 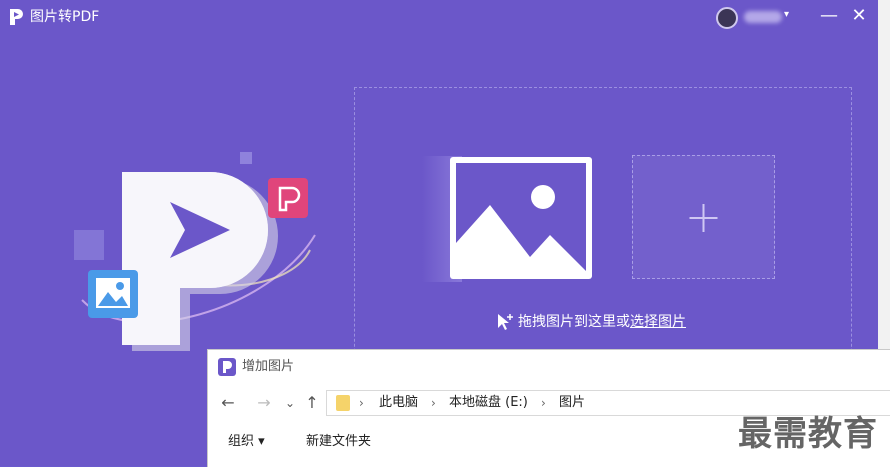 I want to click on app-title: 图片转PDF, so click(x=65, y=17).